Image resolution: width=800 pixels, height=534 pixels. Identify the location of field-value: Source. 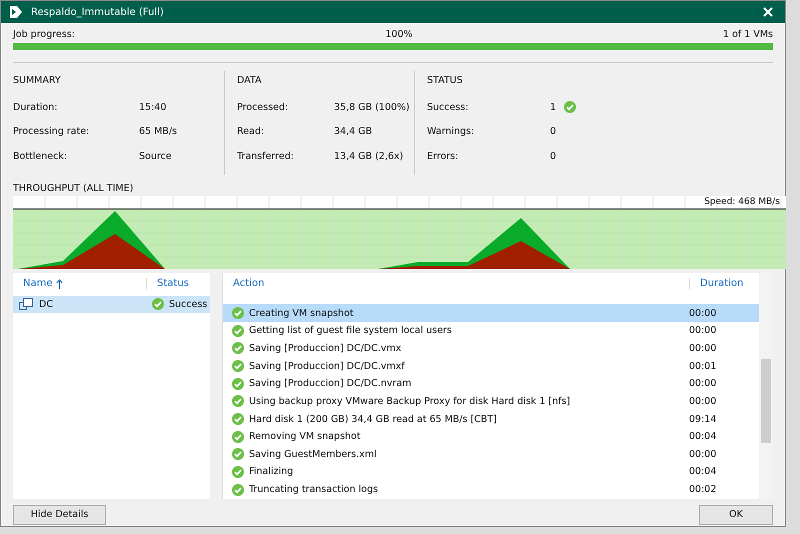
(155, 156).